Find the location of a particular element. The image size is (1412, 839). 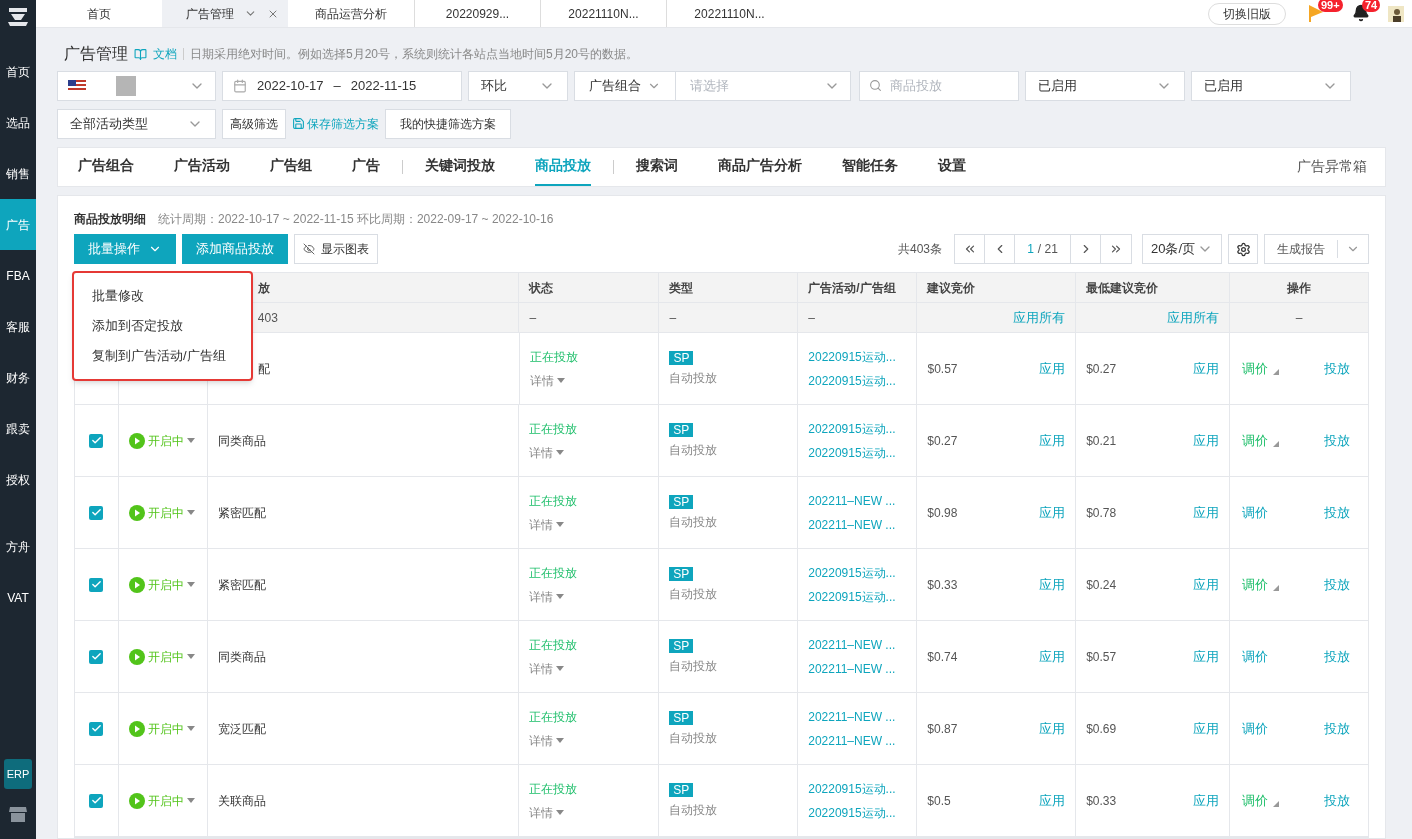

nav-tab: 设置 is located at coordinates (952, 166).